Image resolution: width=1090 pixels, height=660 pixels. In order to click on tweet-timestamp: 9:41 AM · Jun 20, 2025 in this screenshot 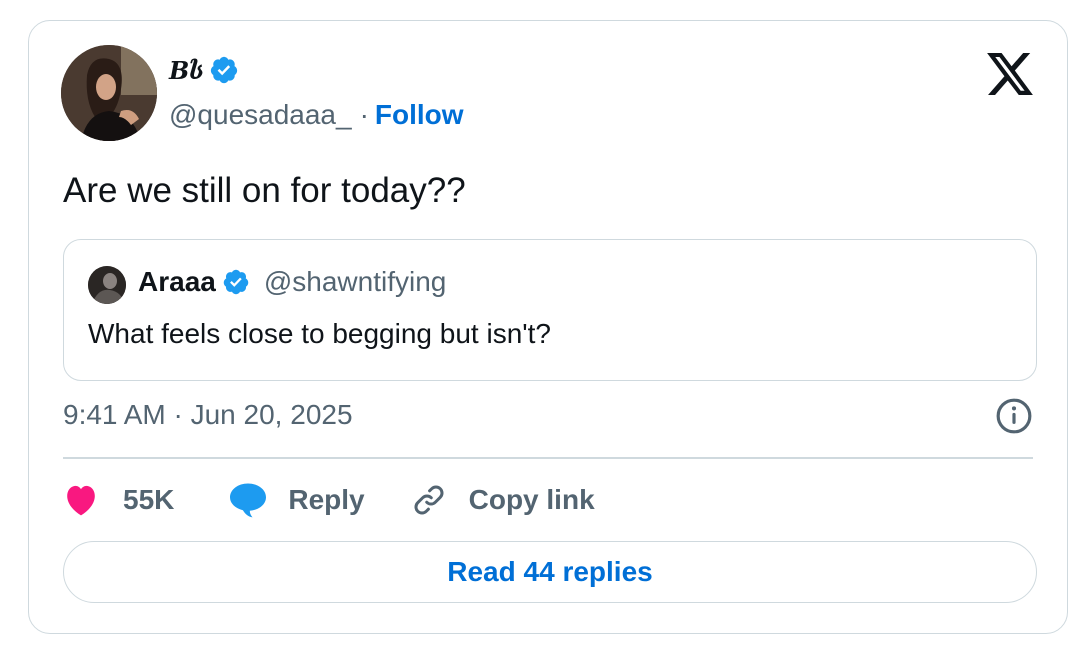, I will do `click(208, 415)`.